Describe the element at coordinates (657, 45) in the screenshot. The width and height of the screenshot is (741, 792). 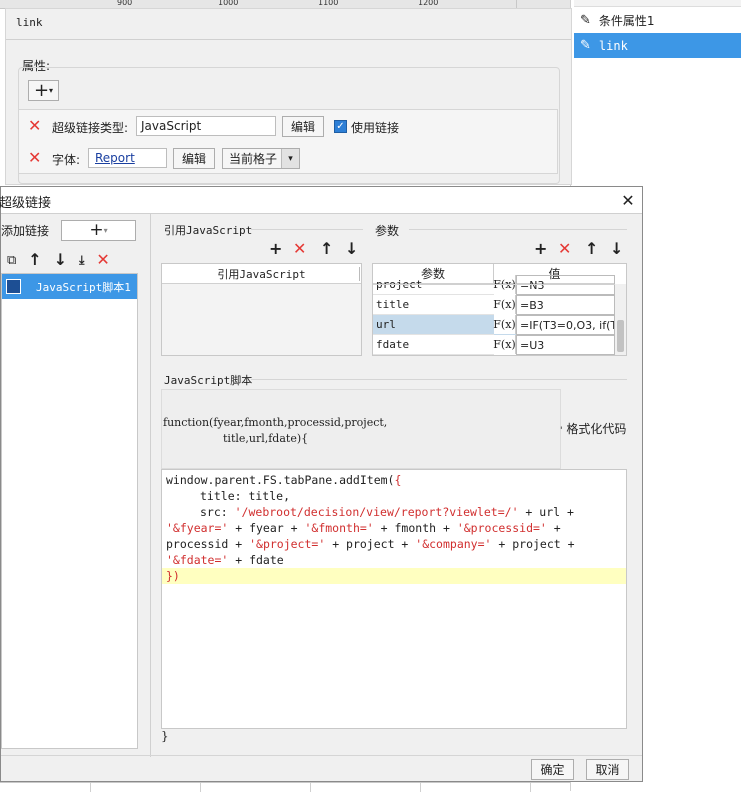
I see `condition-item-selected: ✎ link` at that location.